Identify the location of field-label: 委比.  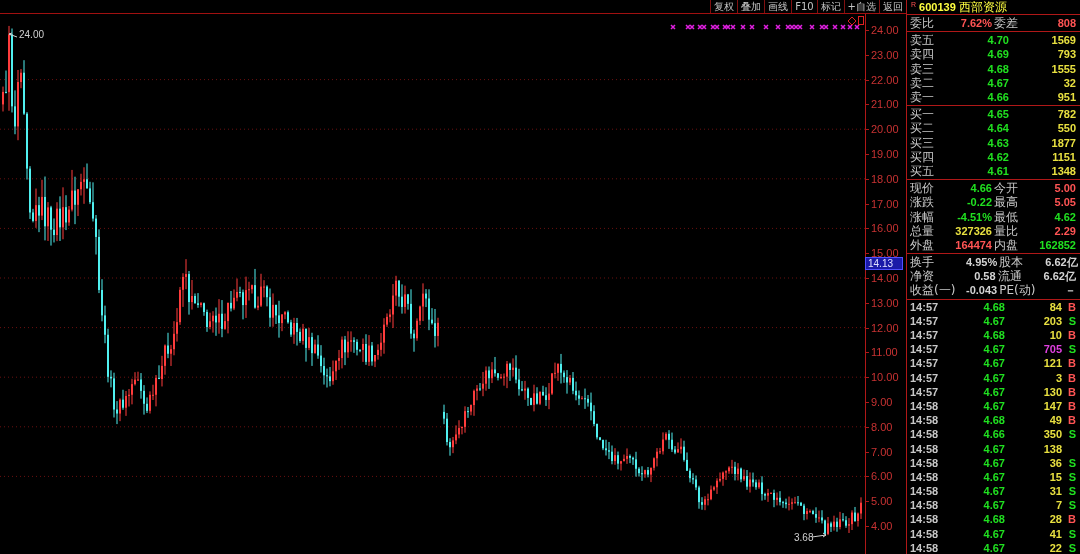
(922, 23).